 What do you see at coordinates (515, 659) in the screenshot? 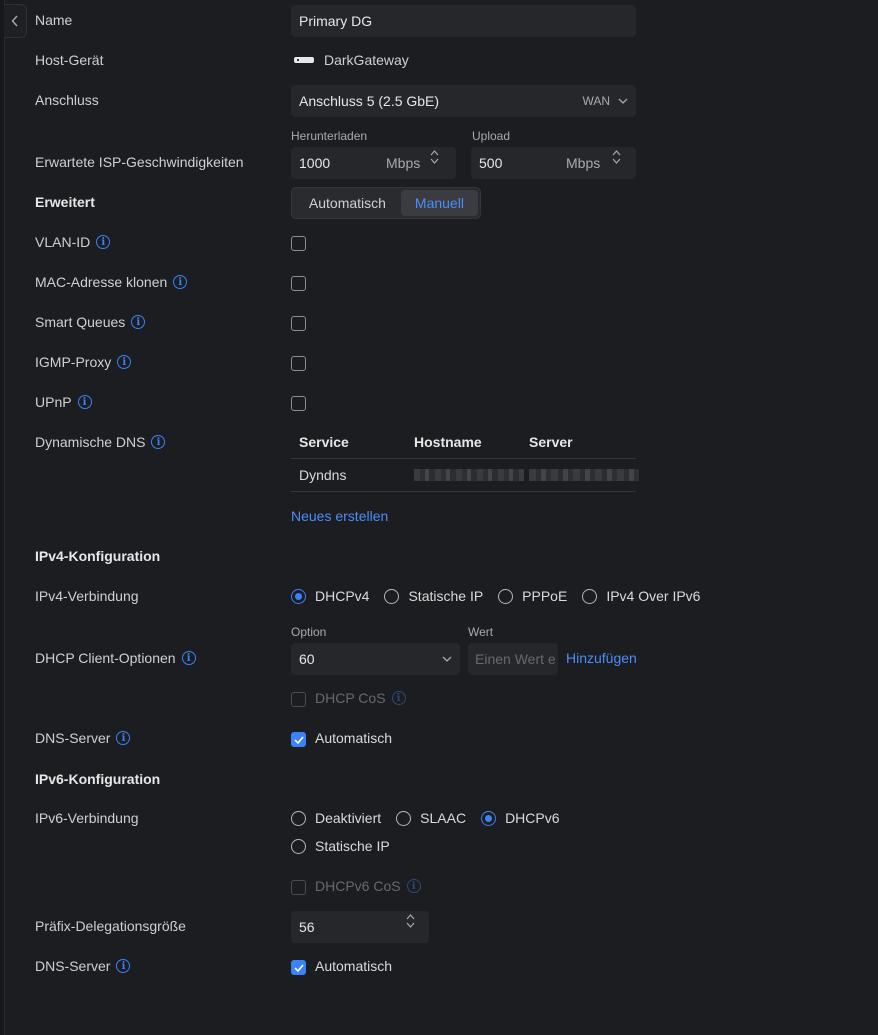
I see `dhcp-value-placeholder: Einen Wert e` at bounding box center [515, 659].